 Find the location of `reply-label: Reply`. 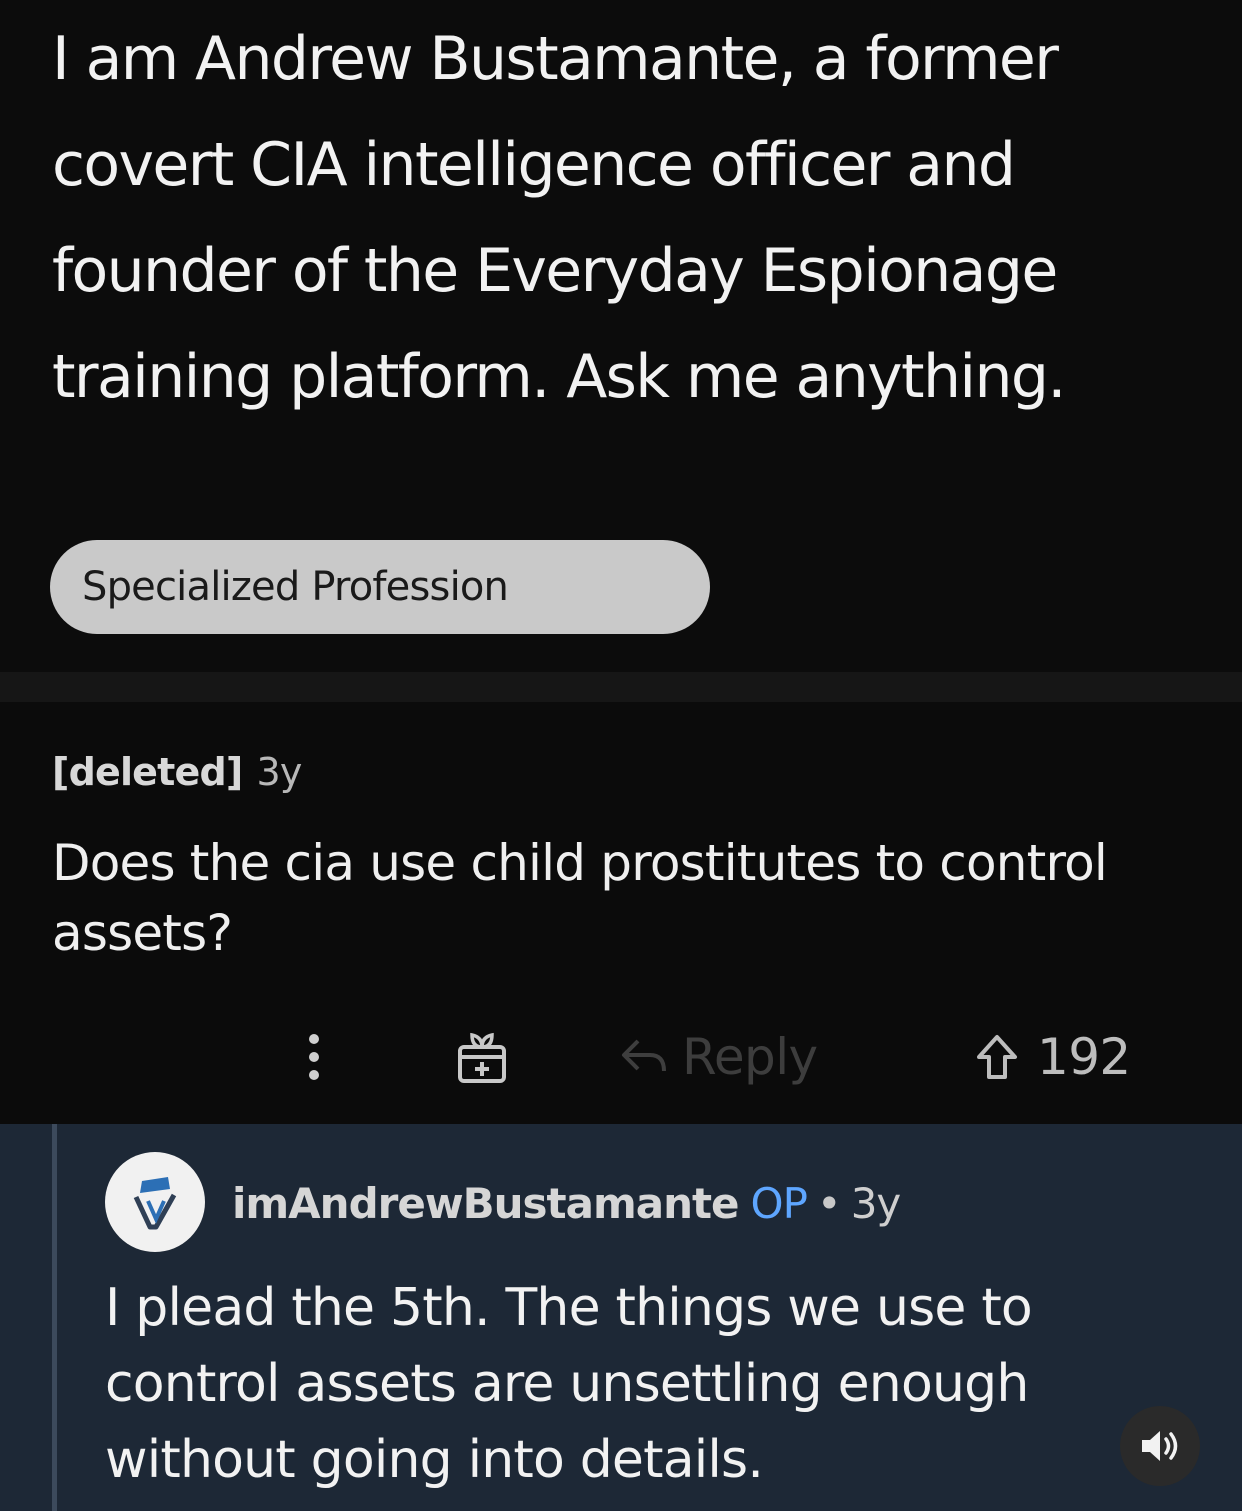

reply-label: Reply is located at coordinates (750, 1057).